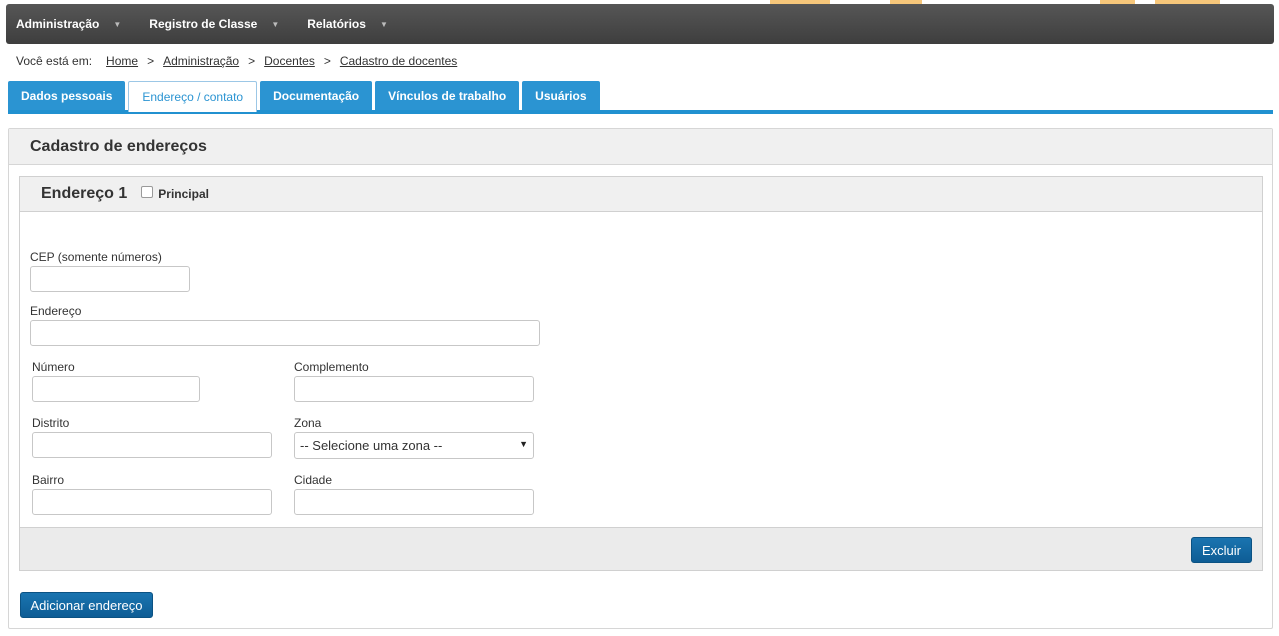 The width and height of the screenshot is (1279, 636). Describe the element at coordinates (641, 194) in the screenshot. I see `address-card-header: Endereço 1 Principal` at that location.